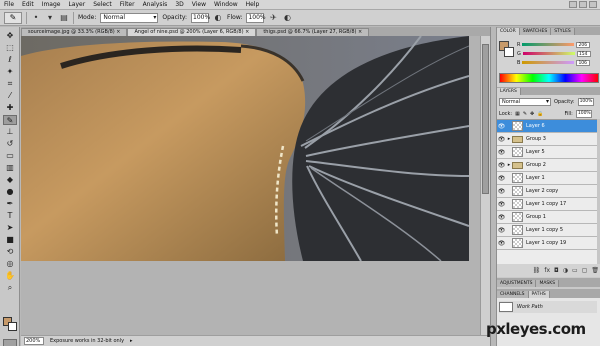  I want to click on tab-masks: MASKS, so click(548, 283).